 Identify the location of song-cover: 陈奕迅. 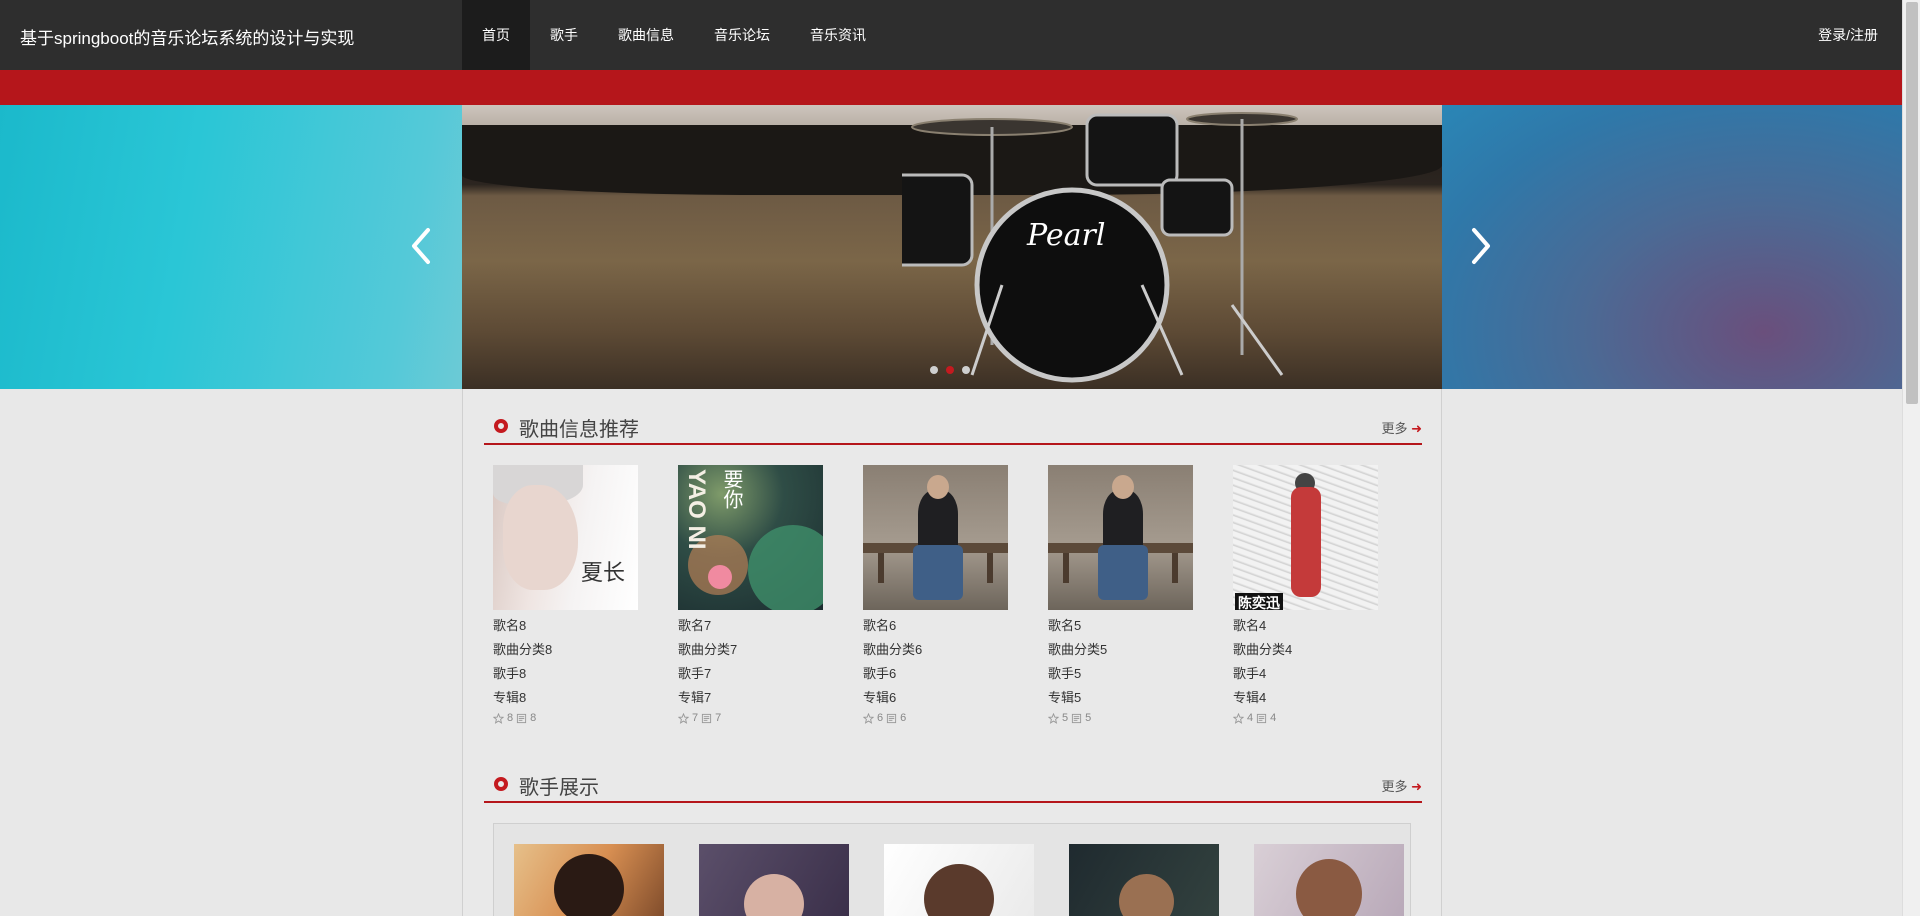
(1305, 537).